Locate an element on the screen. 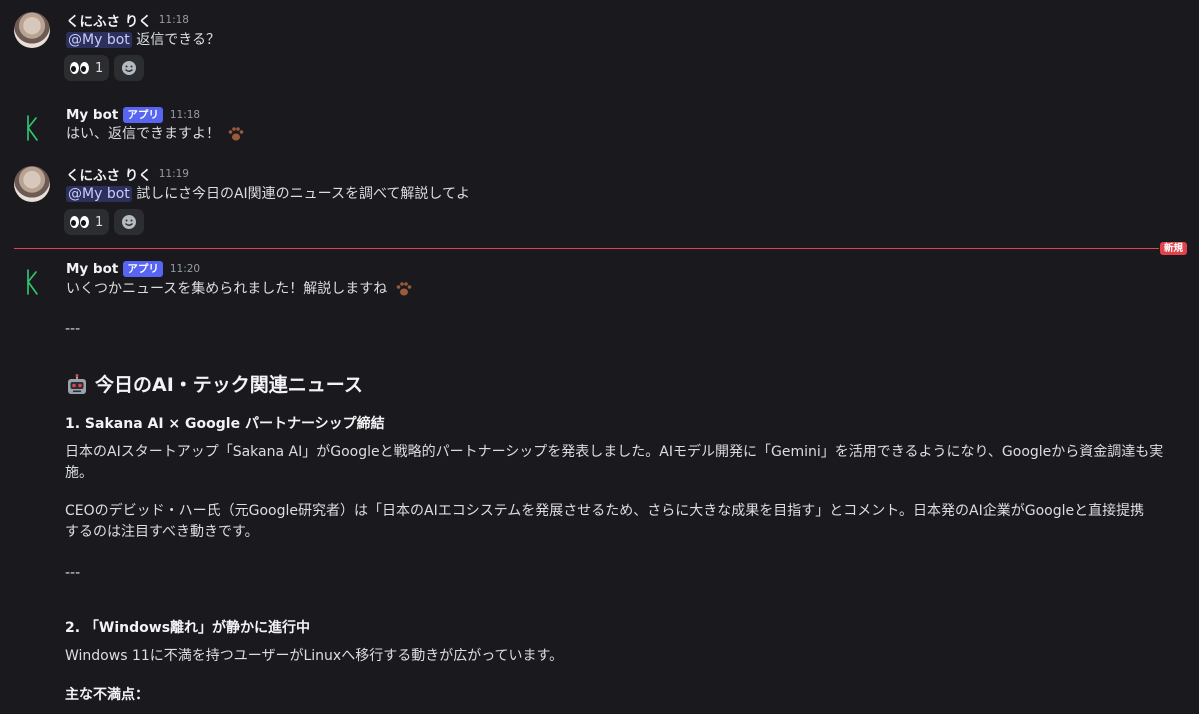 Image resolution: width=1199 pixels, height=714 pixels. timestamp: 11:19 is located at coordinates (173, 174).